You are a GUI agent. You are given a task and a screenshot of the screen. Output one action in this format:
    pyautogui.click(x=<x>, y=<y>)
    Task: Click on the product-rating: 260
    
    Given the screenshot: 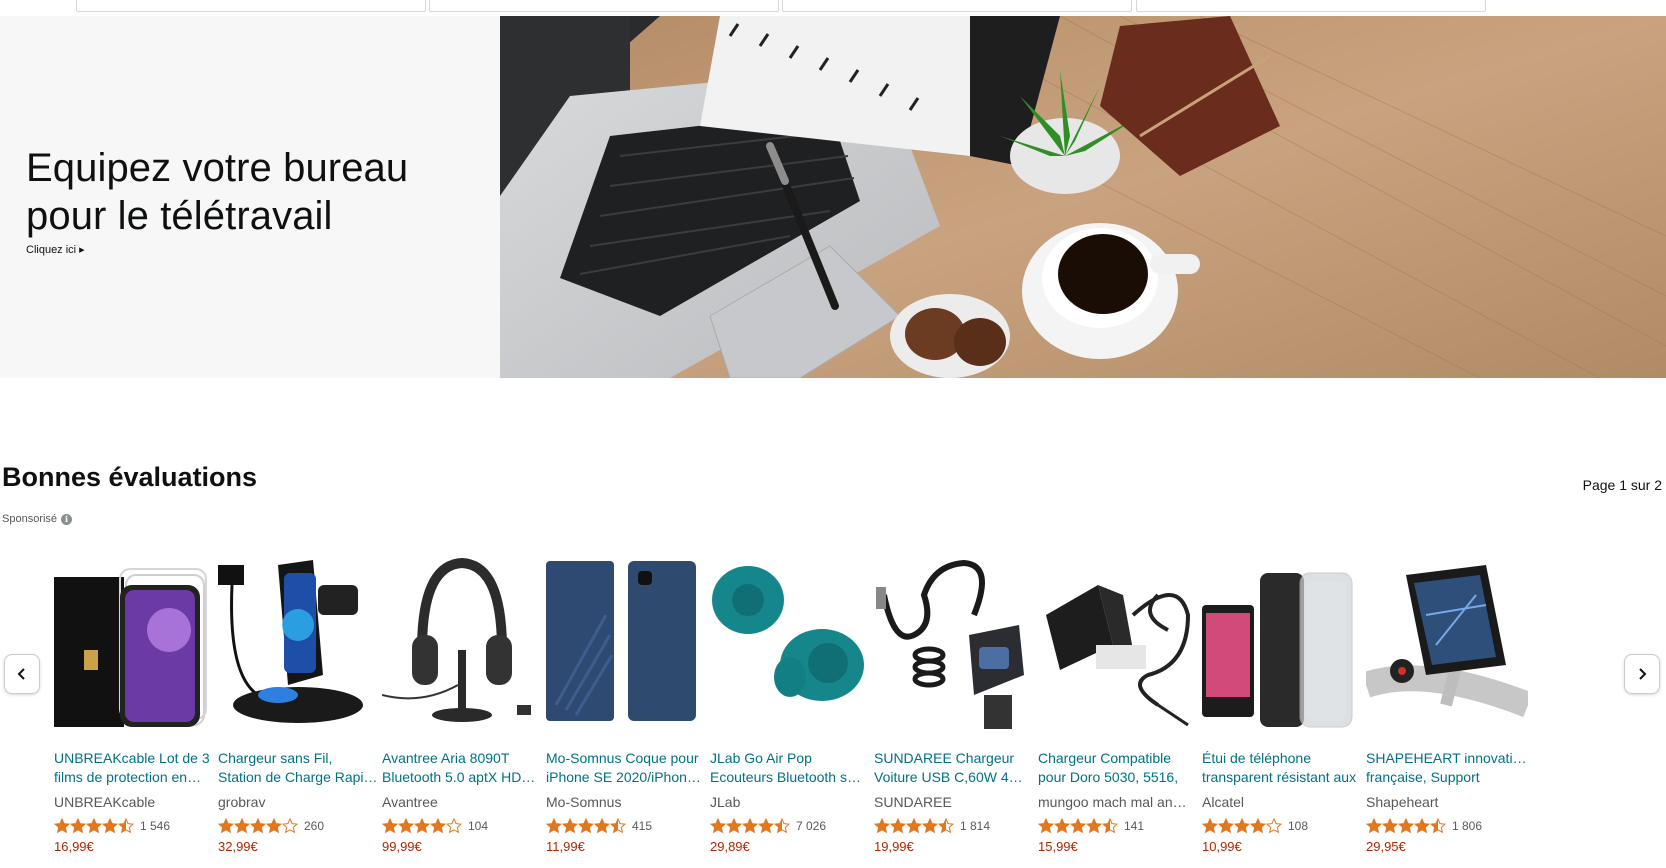 What is the action you would take?
    pyautogui.click(x=299, y=826)
    